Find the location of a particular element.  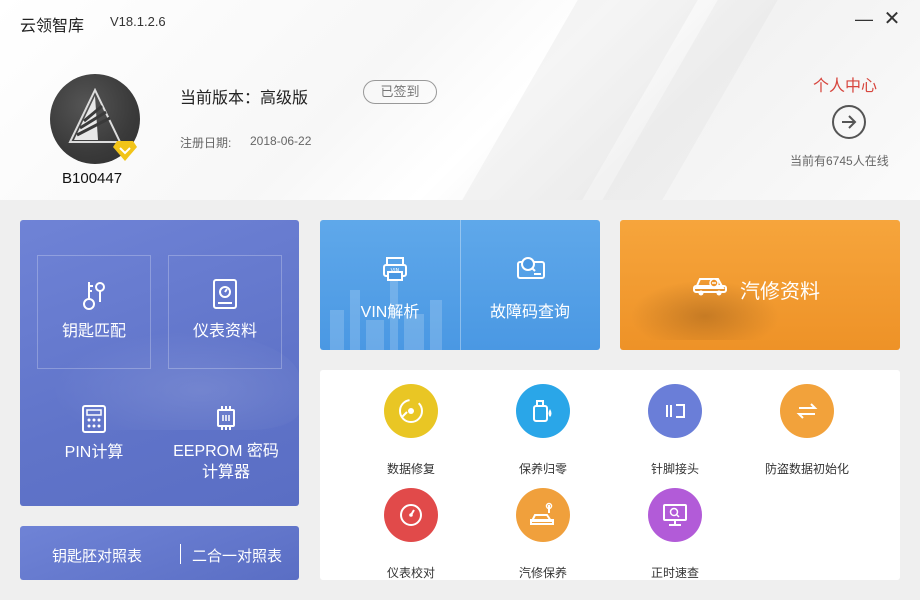

swap-arrows-icon is located at coordinates (807, 411).